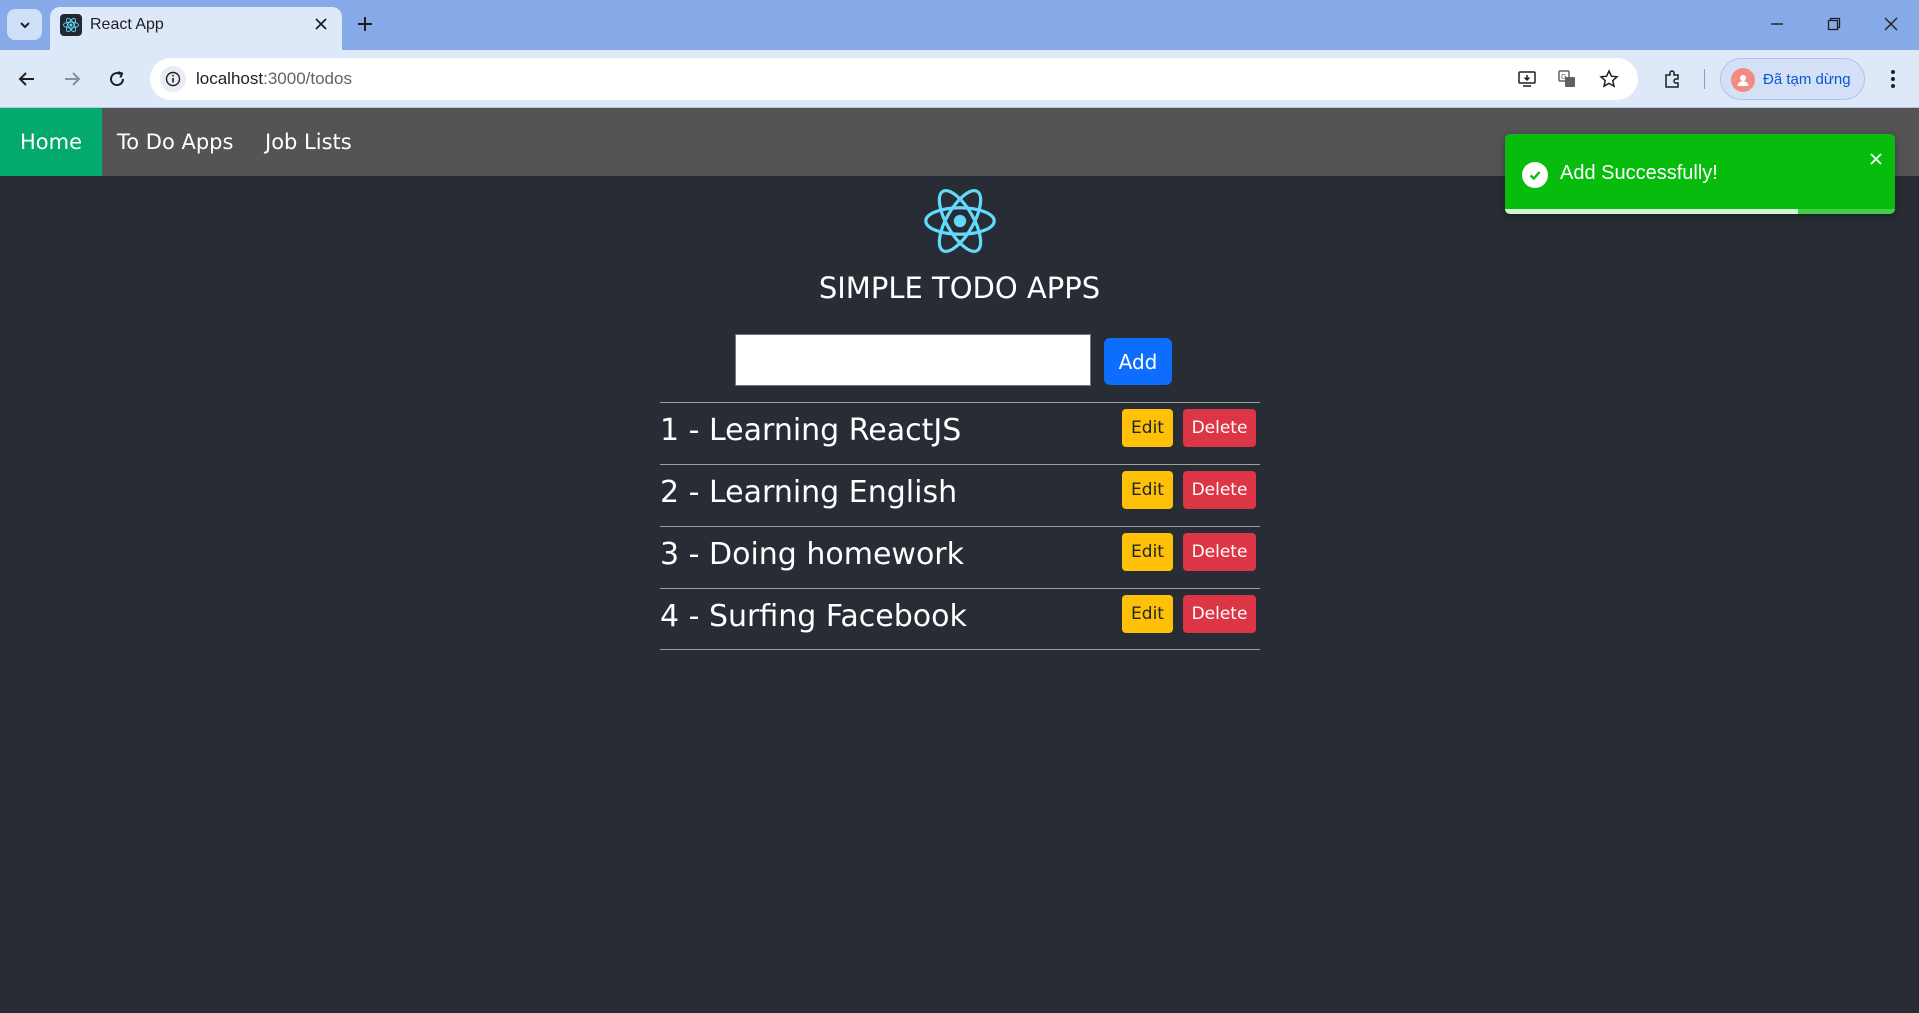 This screenshot has width=1919, height=1013. I want to click on tab-search-button, so click(24, 24).